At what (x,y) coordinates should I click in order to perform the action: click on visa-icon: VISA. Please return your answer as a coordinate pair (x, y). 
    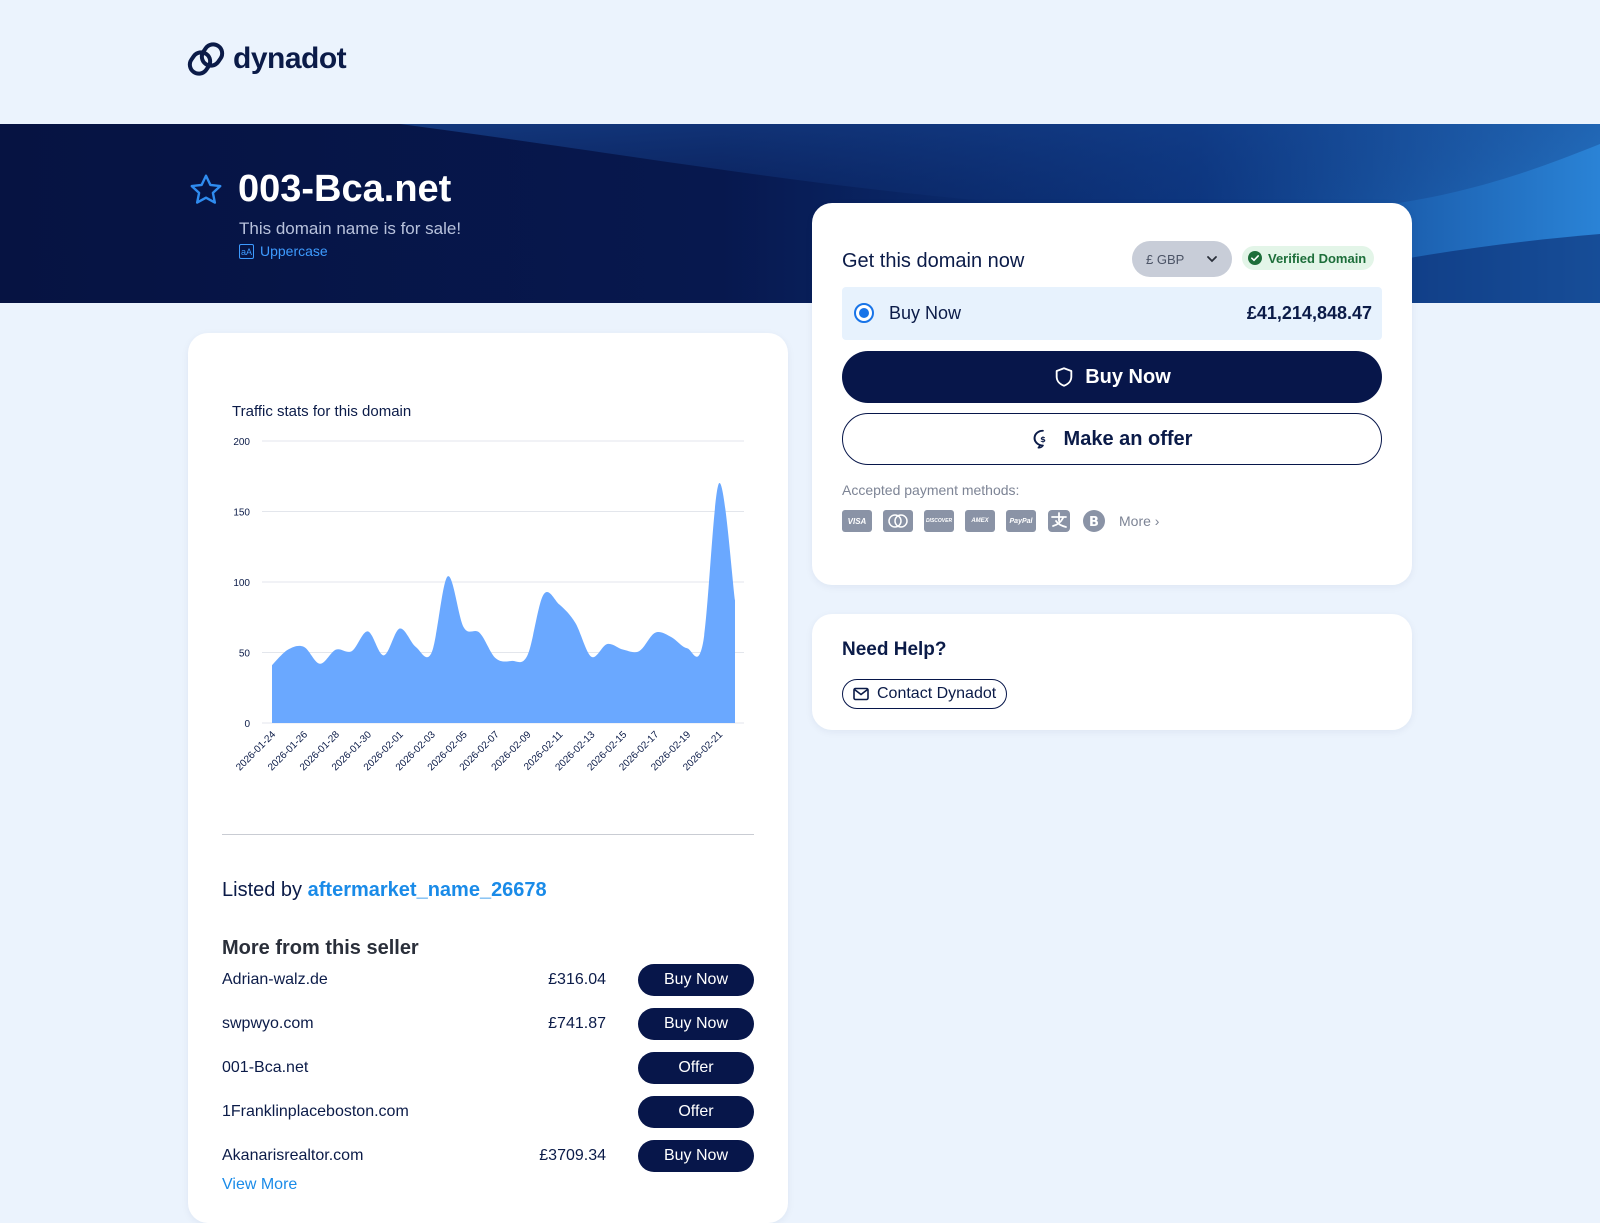
    Looking at the image, I should click on (857, 521).